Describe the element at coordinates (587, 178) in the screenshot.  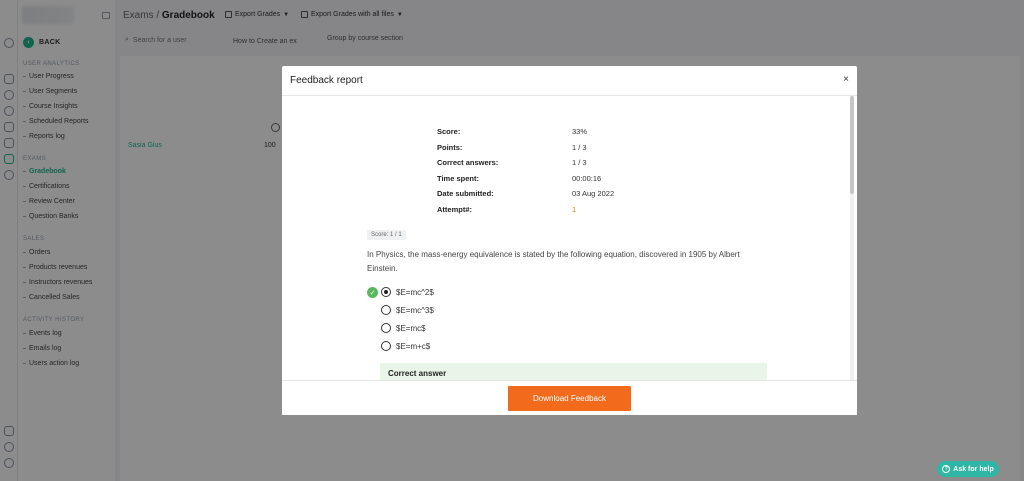
I see `stat-value: 00:00:16` at that location.